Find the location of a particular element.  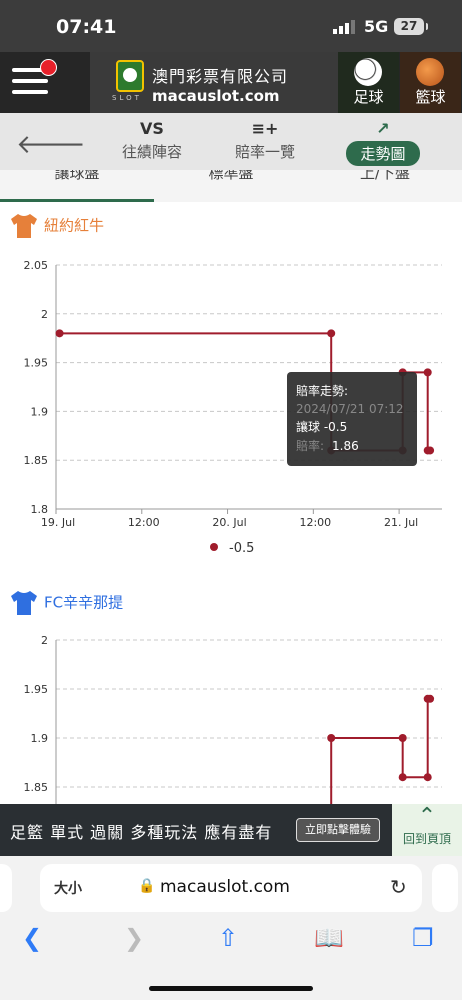

segment-active-indicator is located at coordinates (77, 200).